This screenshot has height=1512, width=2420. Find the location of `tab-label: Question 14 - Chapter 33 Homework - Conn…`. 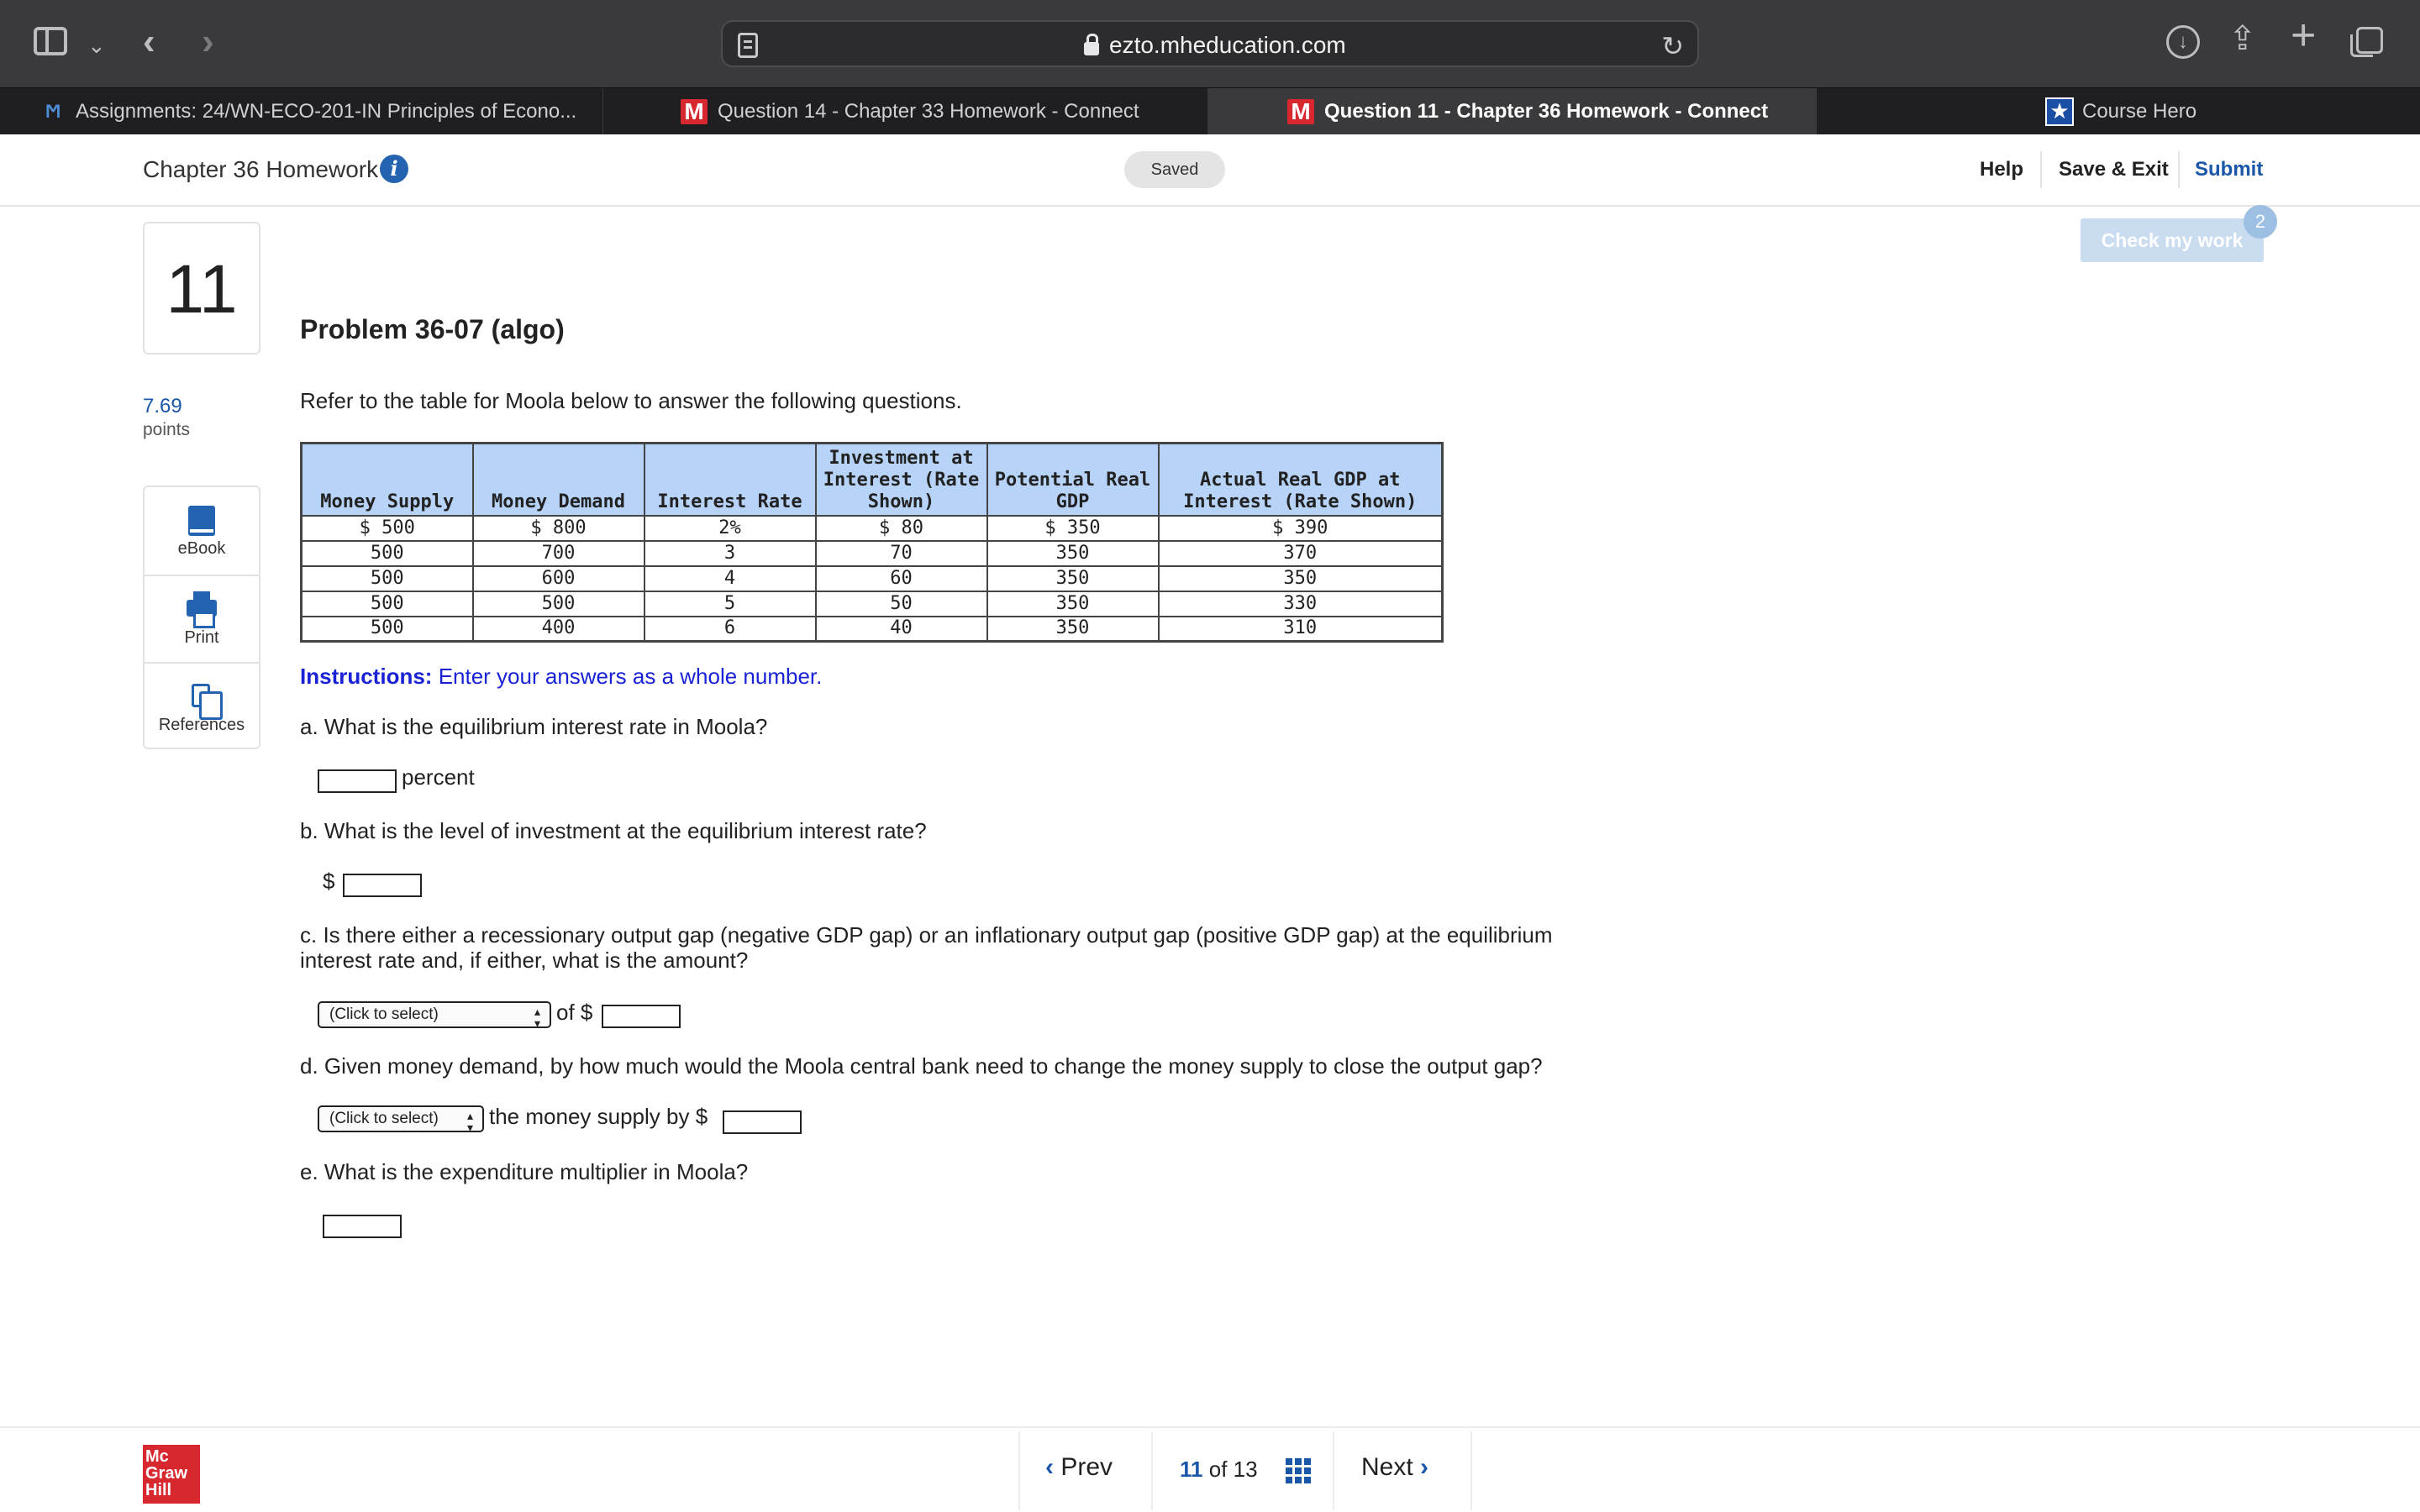

tab-label: Question 14 - Chapter 33 Homework - Conn… is located at coordinates (929, 111).